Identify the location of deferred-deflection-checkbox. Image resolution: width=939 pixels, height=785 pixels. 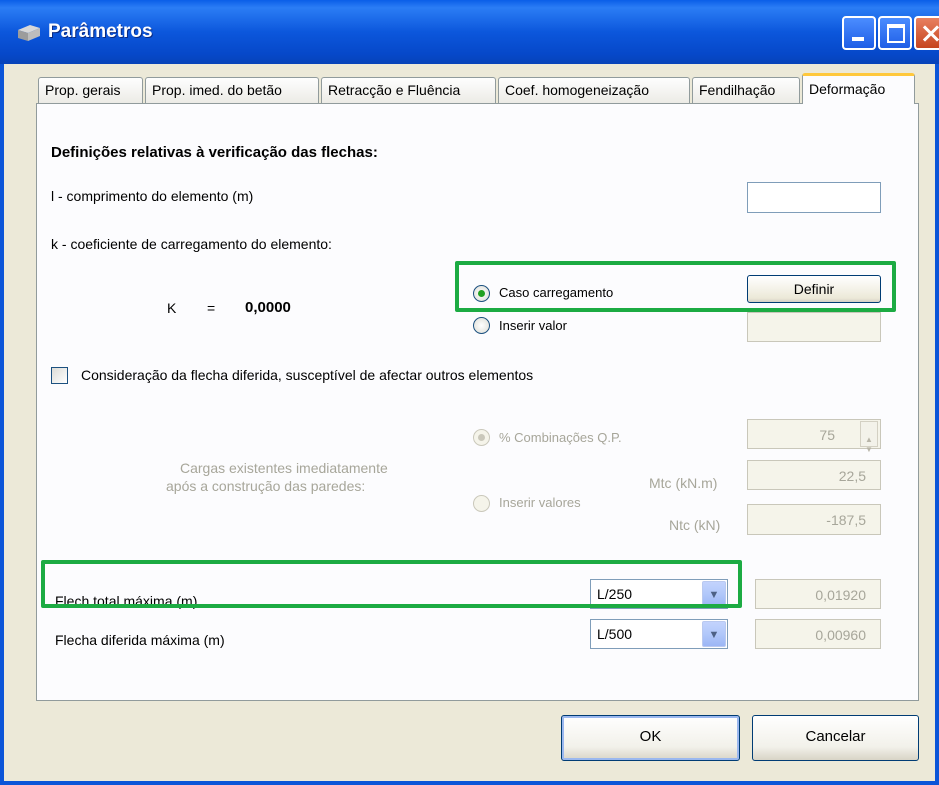
(59, 375).